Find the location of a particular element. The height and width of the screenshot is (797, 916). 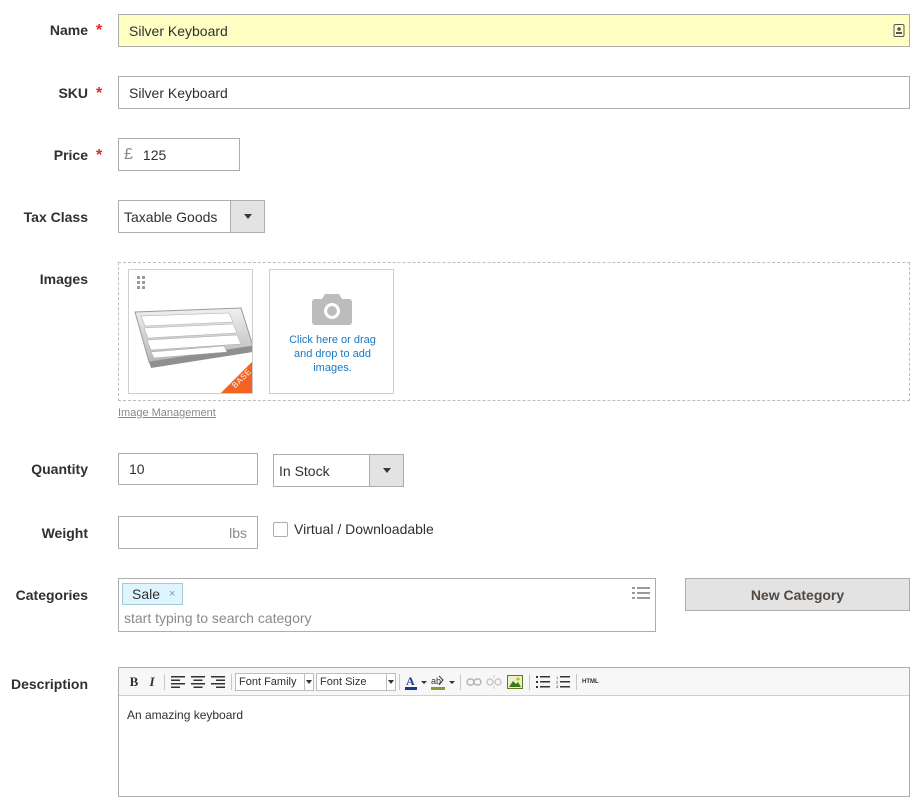

description-content: An amazing keyboard is located at coordinates (185, 715).